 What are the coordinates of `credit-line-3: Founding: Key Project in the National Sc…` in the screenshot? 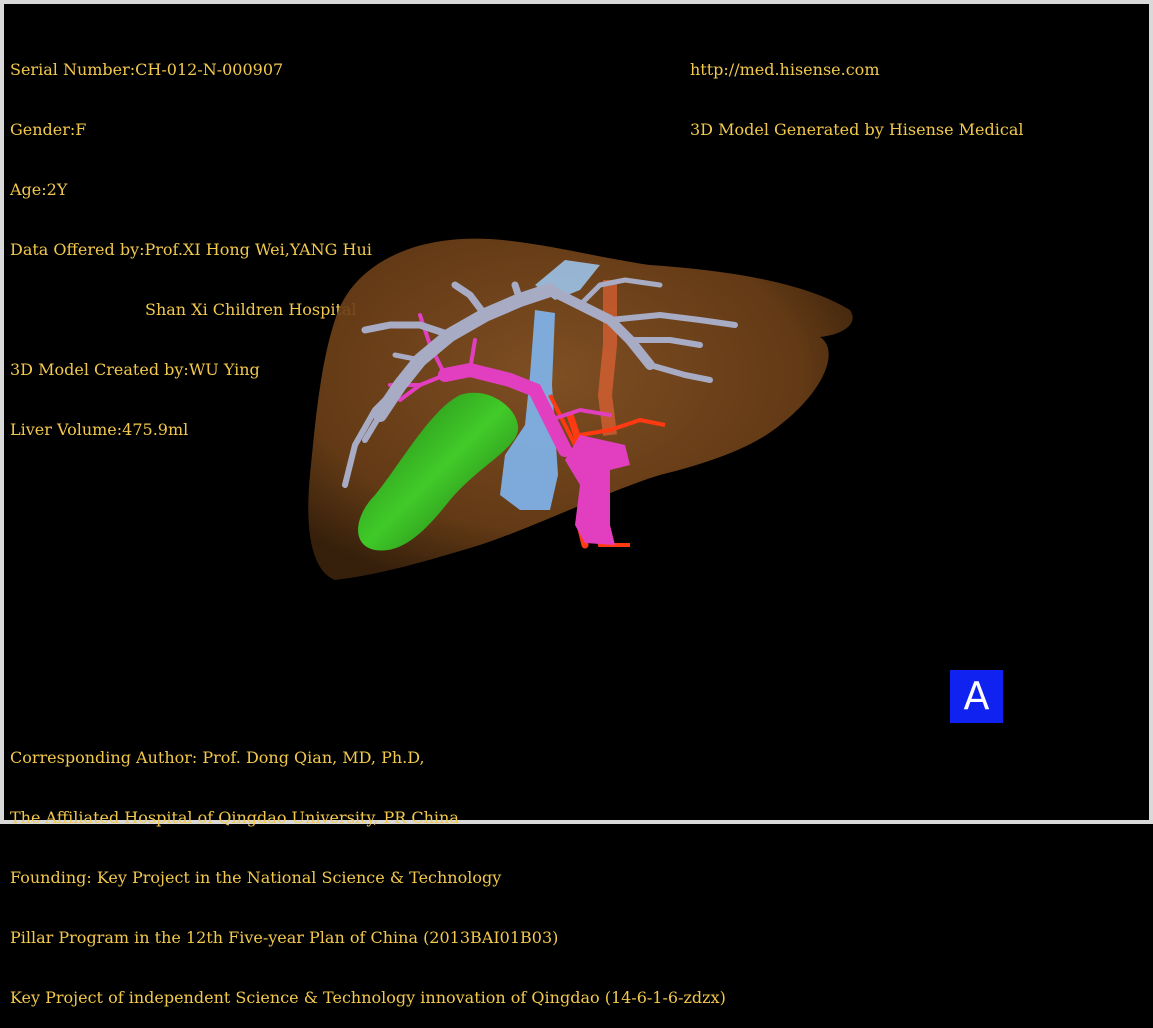 It's located at (256, 877).